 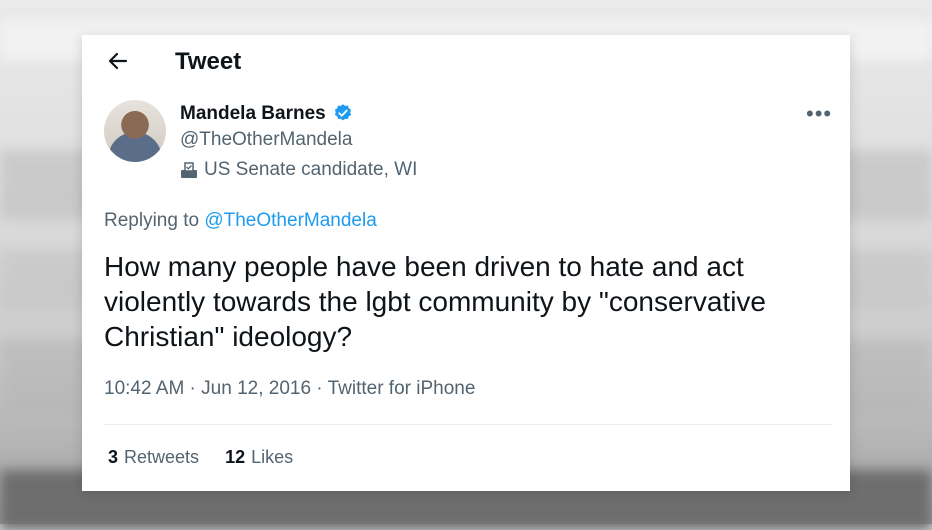 What do you see at coordinates (290, 220) in the screenshot?
I see `reply-mention-link: @TheOtherMandela` at bounding box center [290, 220].